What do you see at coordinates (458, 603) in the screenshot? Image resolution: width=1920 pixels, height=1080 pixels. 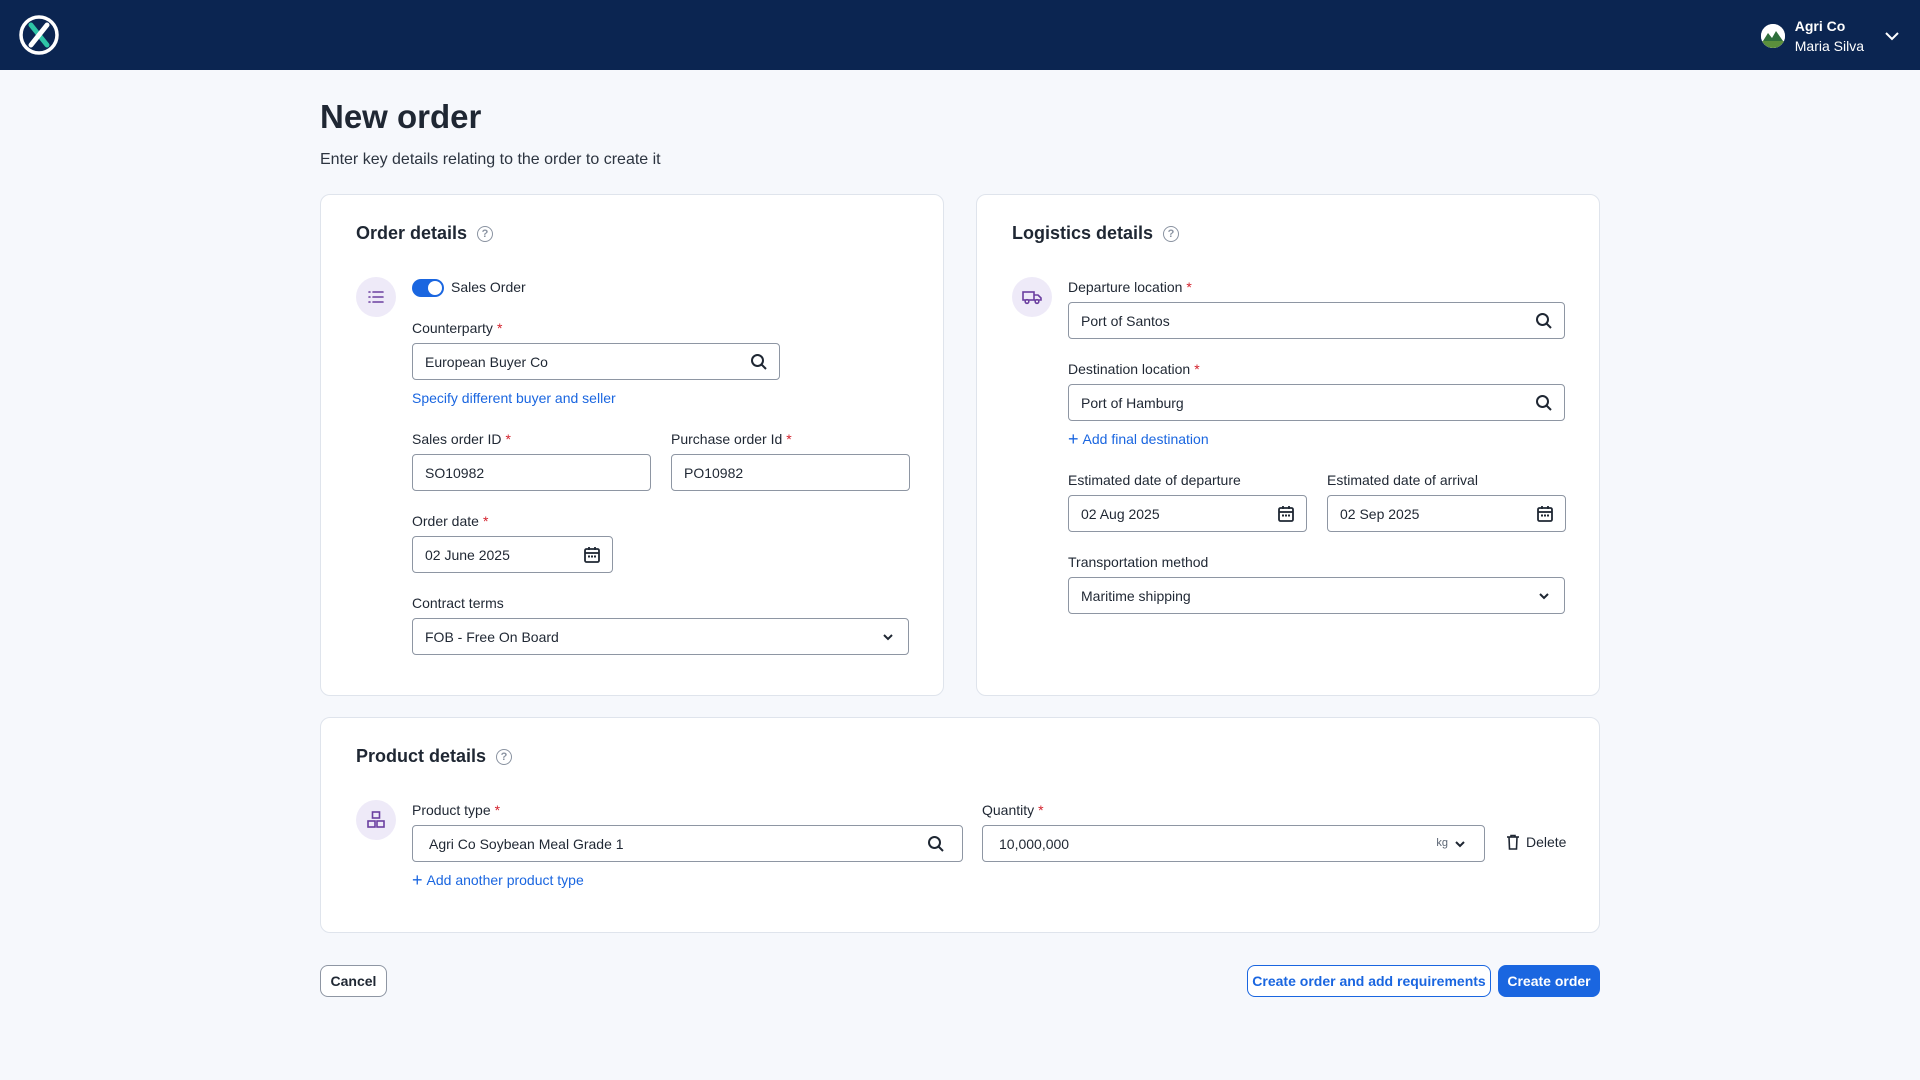 I see `contract-terms-label: Contract terms` at bounding box center [458, 603].